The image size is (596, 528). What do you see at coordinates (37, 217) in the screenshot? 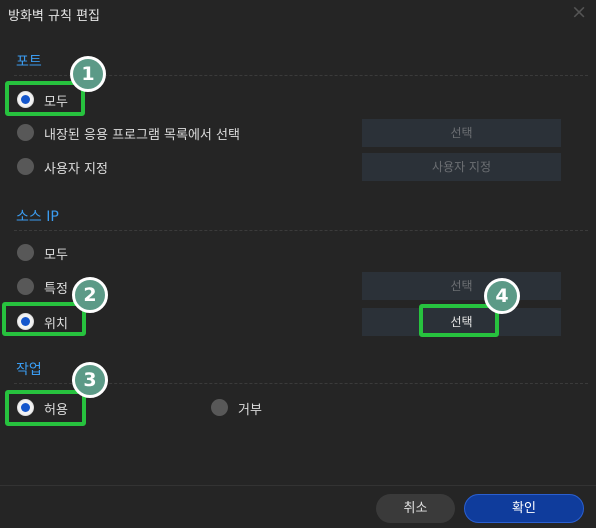
I see `source-ip-heading: 소스 IP` at bounding box center [37, 217].